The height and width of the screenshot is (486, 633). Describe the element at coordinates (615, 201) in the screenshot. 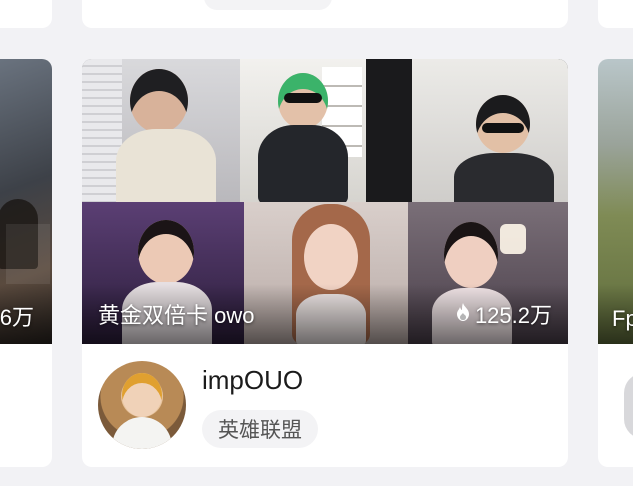

I see `right-stream-thumbnail: Fp` at that location.